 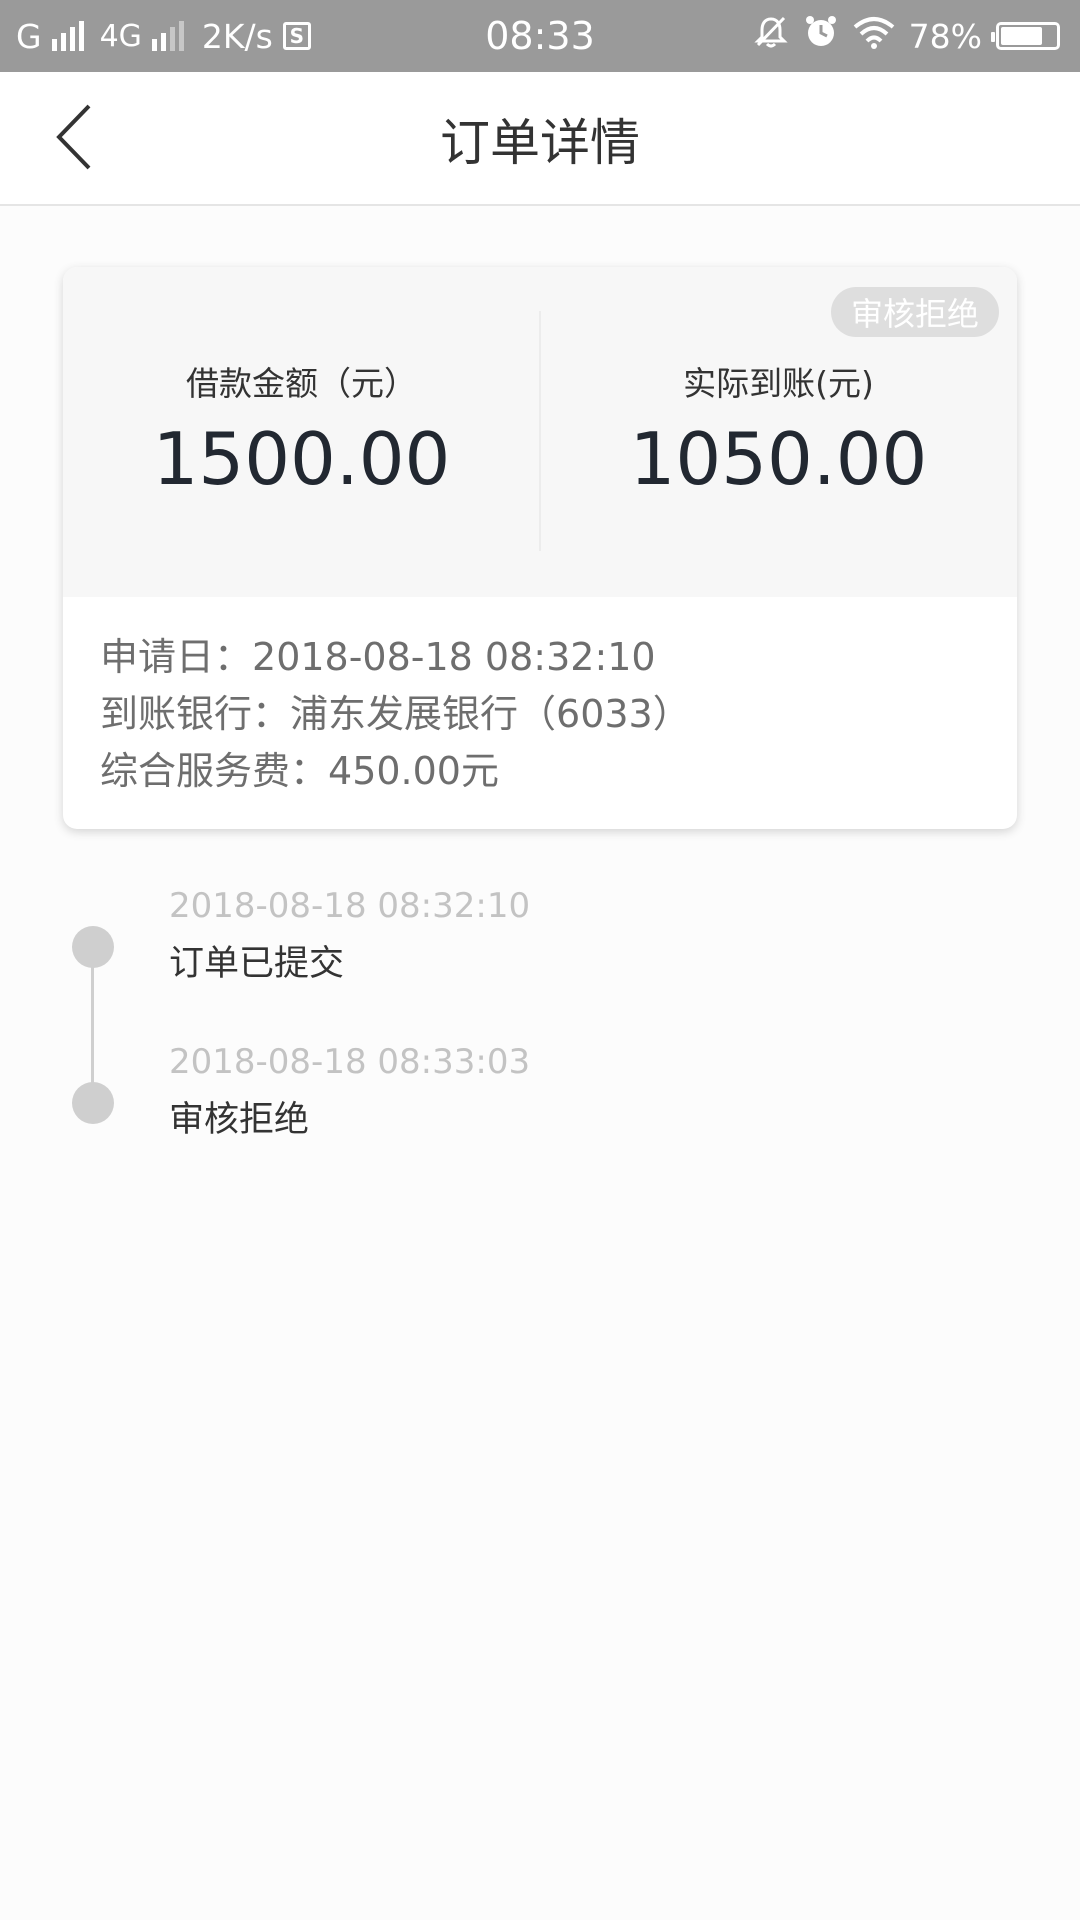 I want to click on battery-percent: 78%, so click(x=945, y=36).